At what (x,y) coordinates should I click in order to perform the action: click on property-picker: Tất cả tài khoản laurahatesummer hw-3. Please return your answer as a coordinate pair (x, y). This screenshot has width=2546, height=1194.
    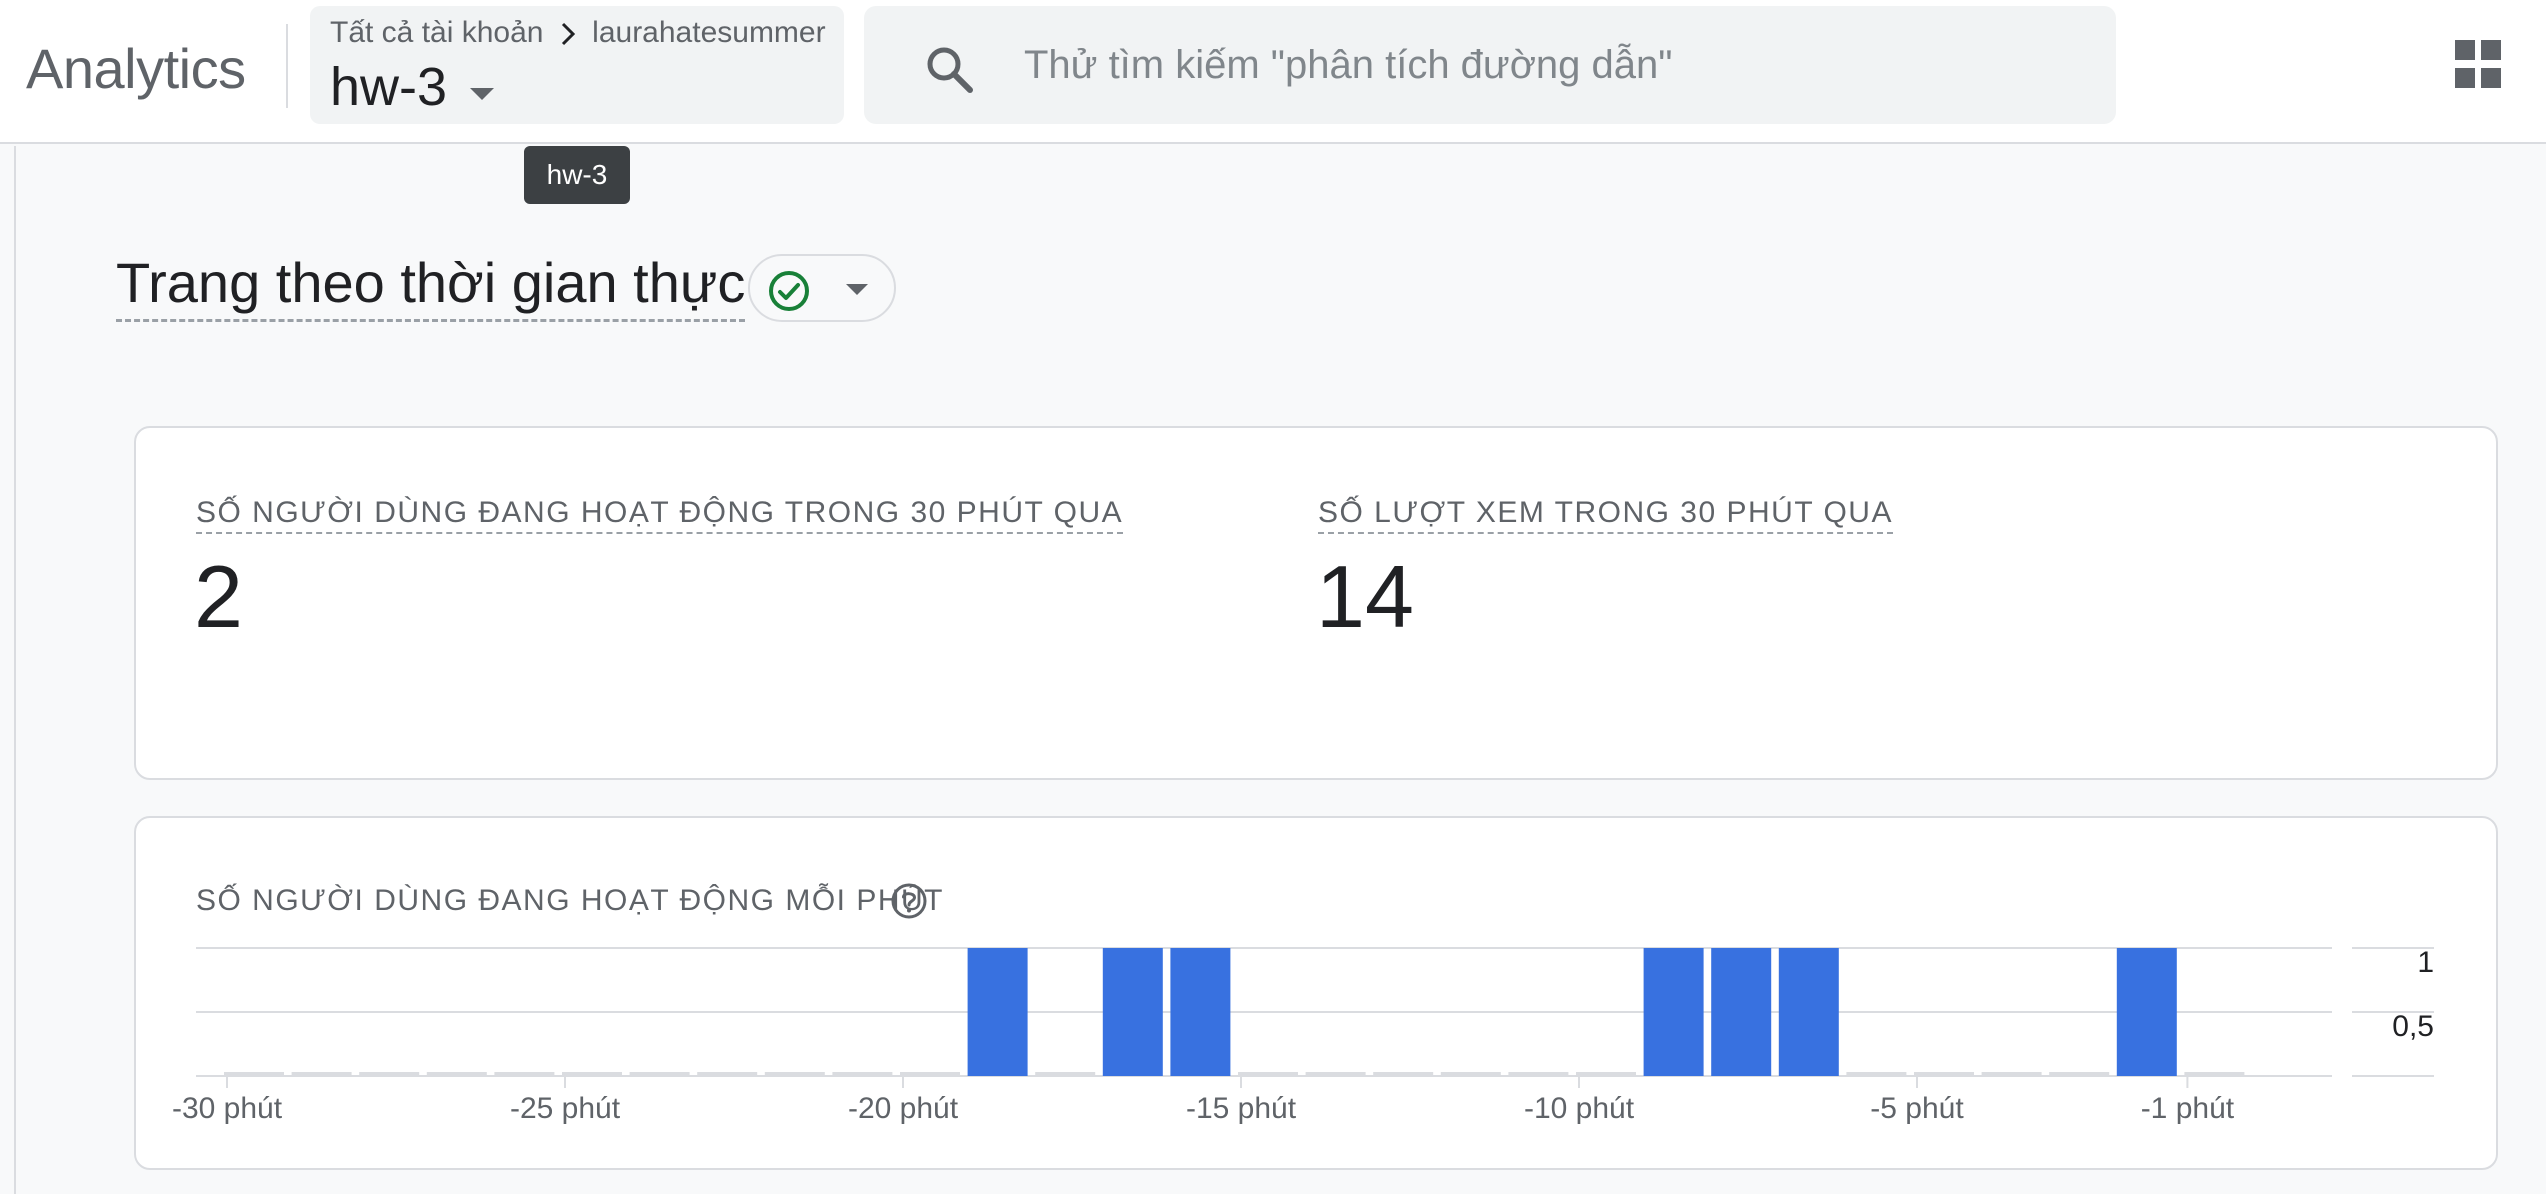
    Looking at the image, I should click on (577, 65).